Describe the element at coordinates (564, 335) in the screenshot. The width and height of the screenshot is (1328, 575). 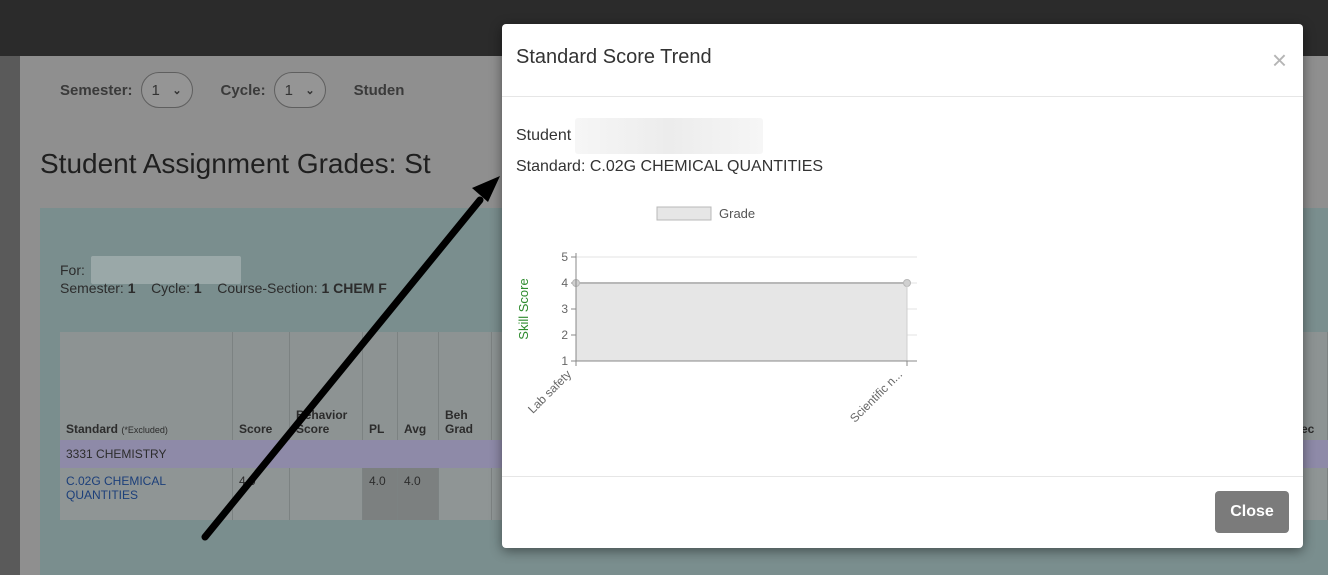
I see `y-tick-label: 2` at that location.